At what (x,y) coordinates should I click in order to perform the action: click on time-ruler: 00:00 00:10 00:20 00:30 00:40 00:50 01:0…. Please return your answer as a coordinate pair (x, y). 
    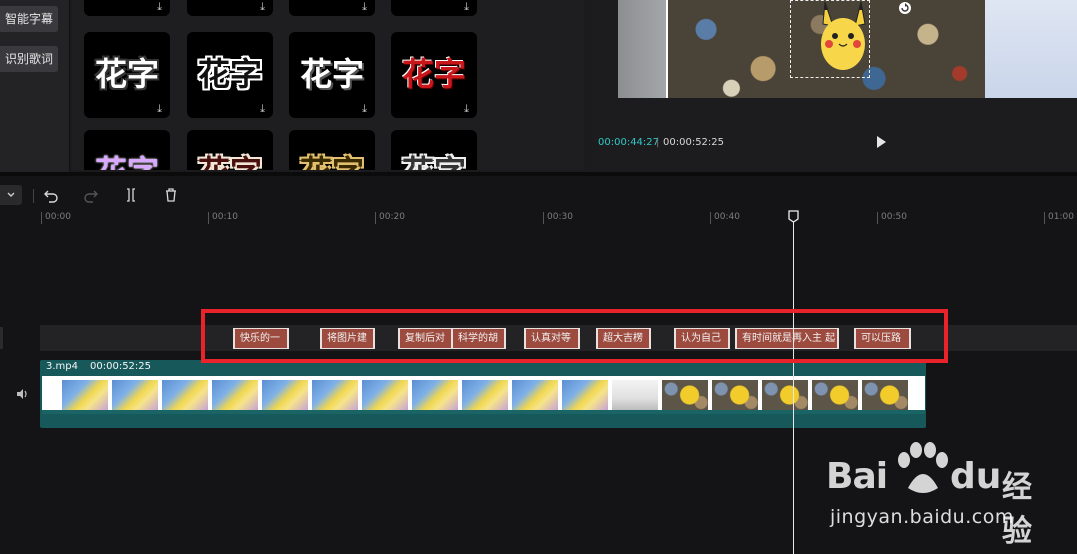
    Looking at the image, I should click on (538, 218).